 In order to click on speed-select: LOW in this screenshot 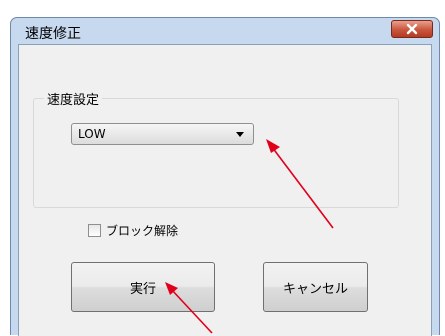, I will do `click(162, 134)`.